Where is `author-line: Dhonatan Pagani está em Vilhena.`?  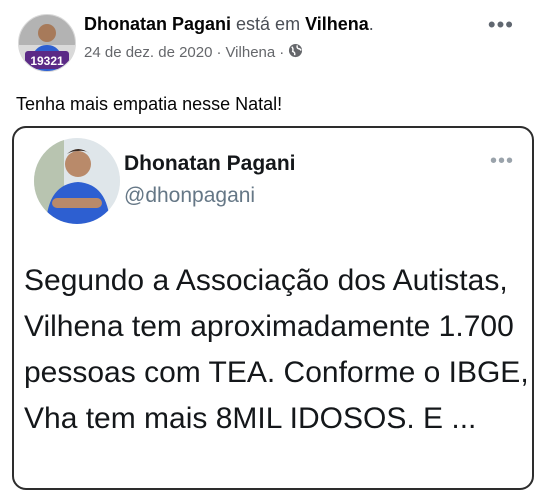 author-line: Dhonatan Pagani está em Vilhena. is located at coordinates (229, 24).